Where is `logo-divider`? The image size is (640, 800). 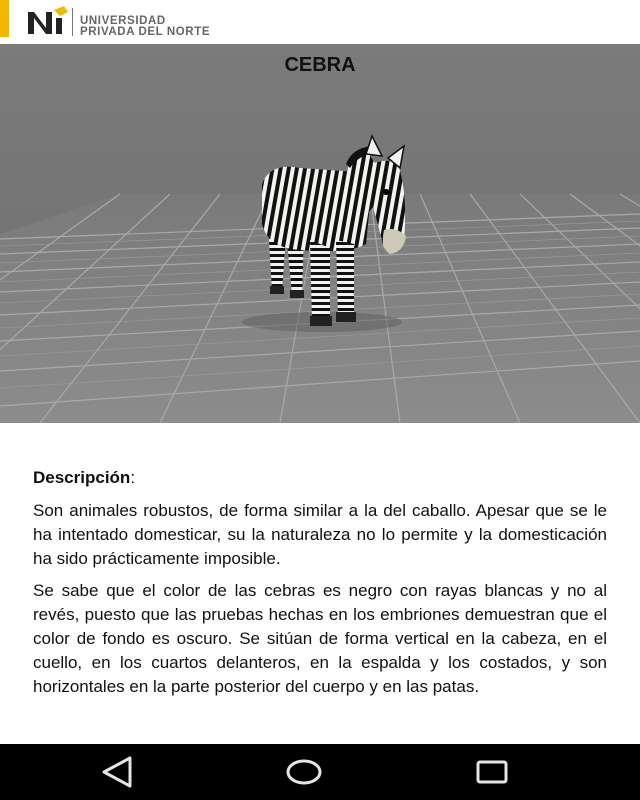
logo-divider is located at coordinates (72, 22).